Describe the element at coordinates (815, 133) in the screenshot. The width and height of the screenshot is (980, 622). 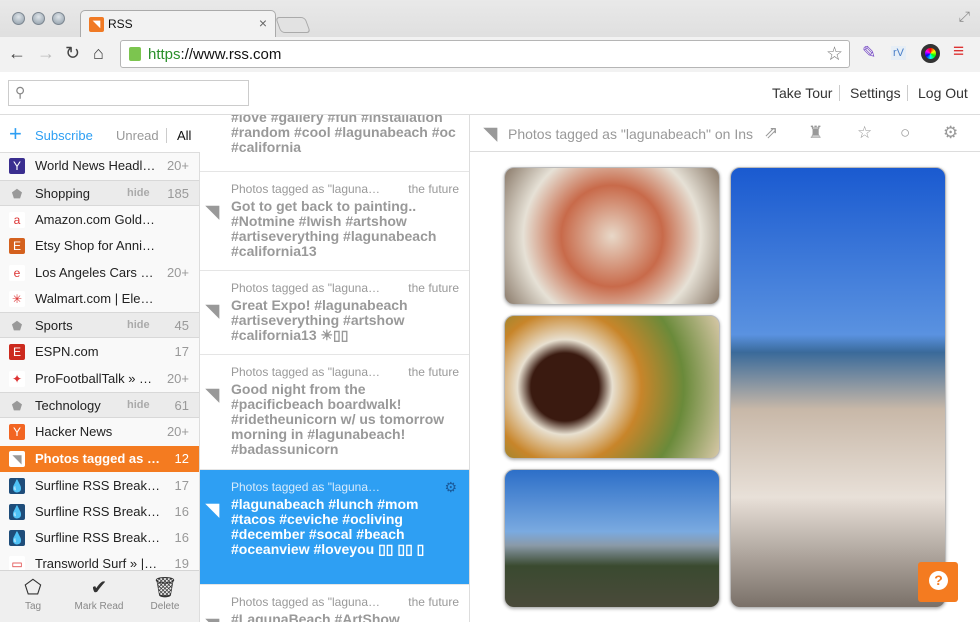
I see `read-later-icon: ♜` at that location.